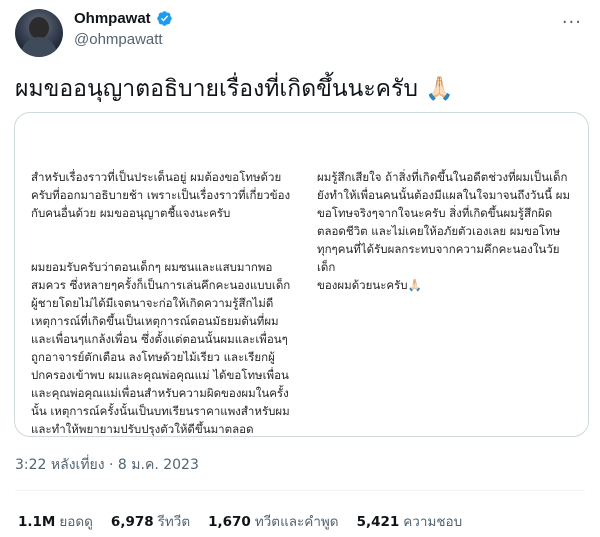 The height and width of the screenshot is (537, 600). I want to click on user-handle: @ohmpawatt, so click(118, 39).